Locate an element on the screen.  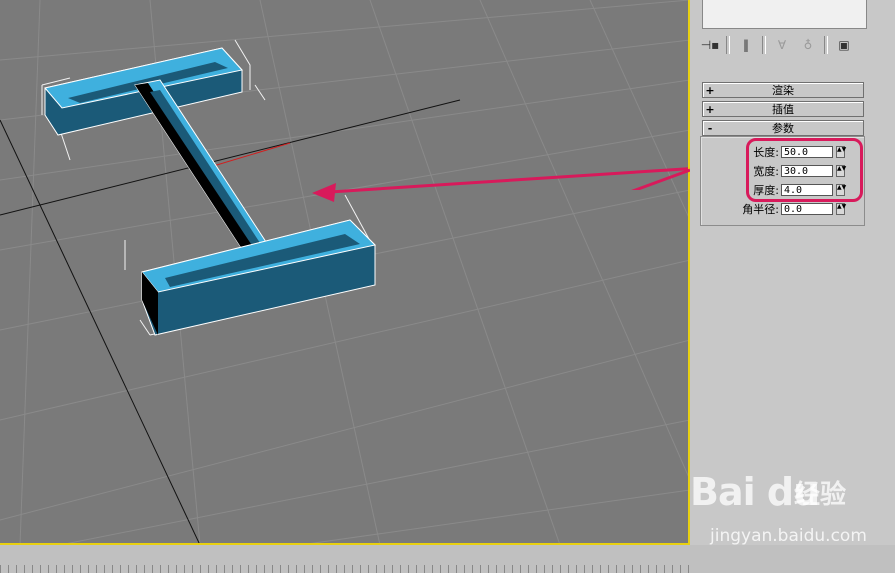
remove-modifier-icon: ♁ is located at coordinates (808, 45).